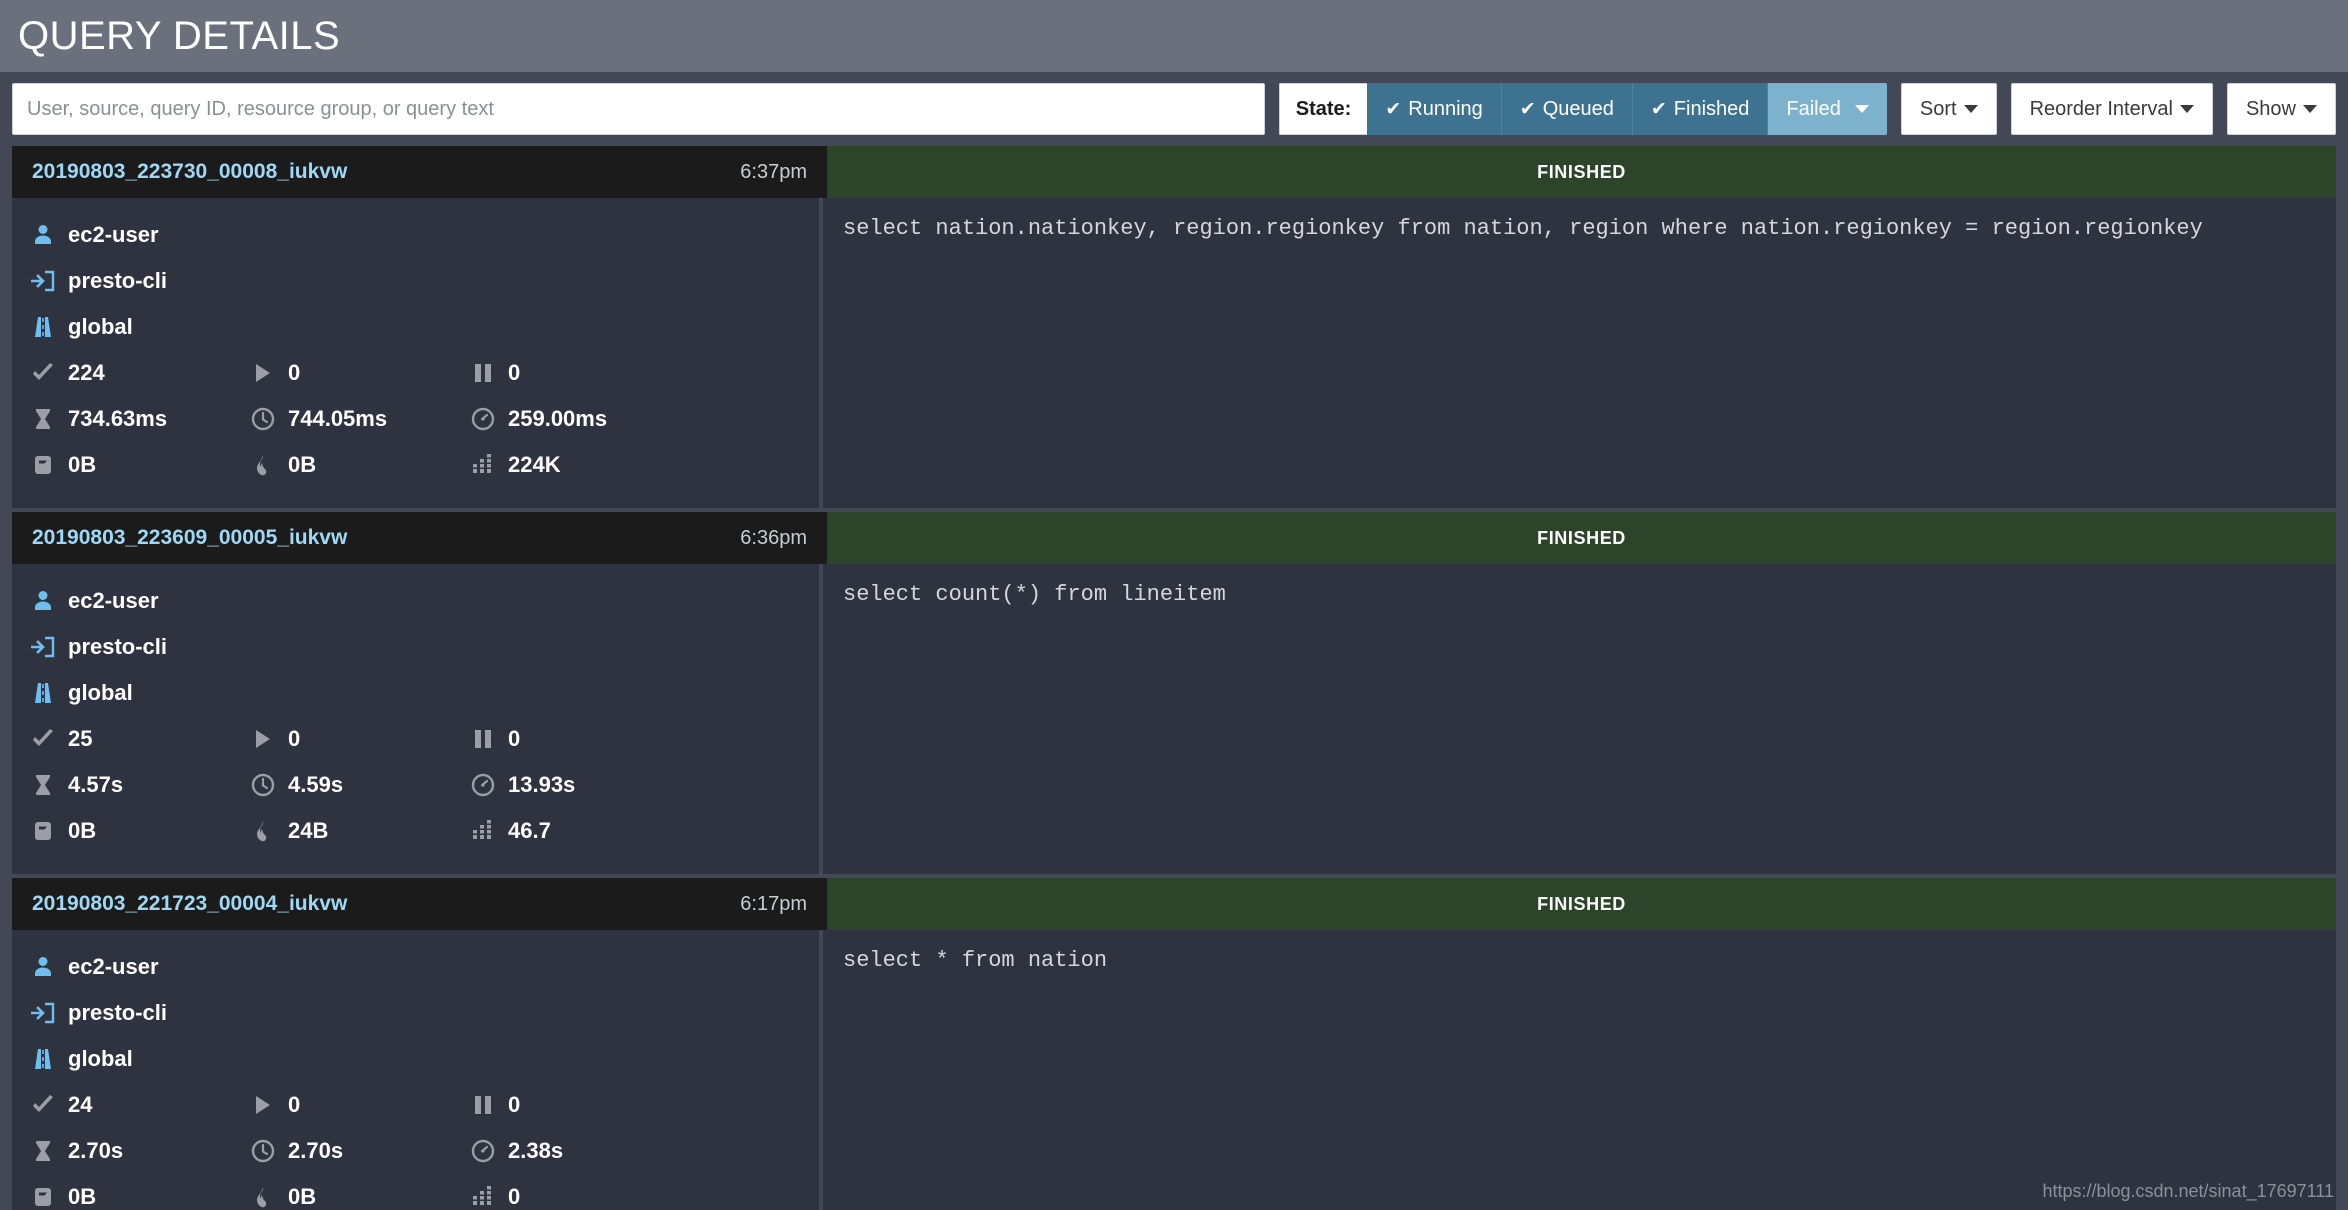  Describe the element at coordinates (580, 785) in the screenshot. I see `elapsed-time-cell: 13.93s` at that location.